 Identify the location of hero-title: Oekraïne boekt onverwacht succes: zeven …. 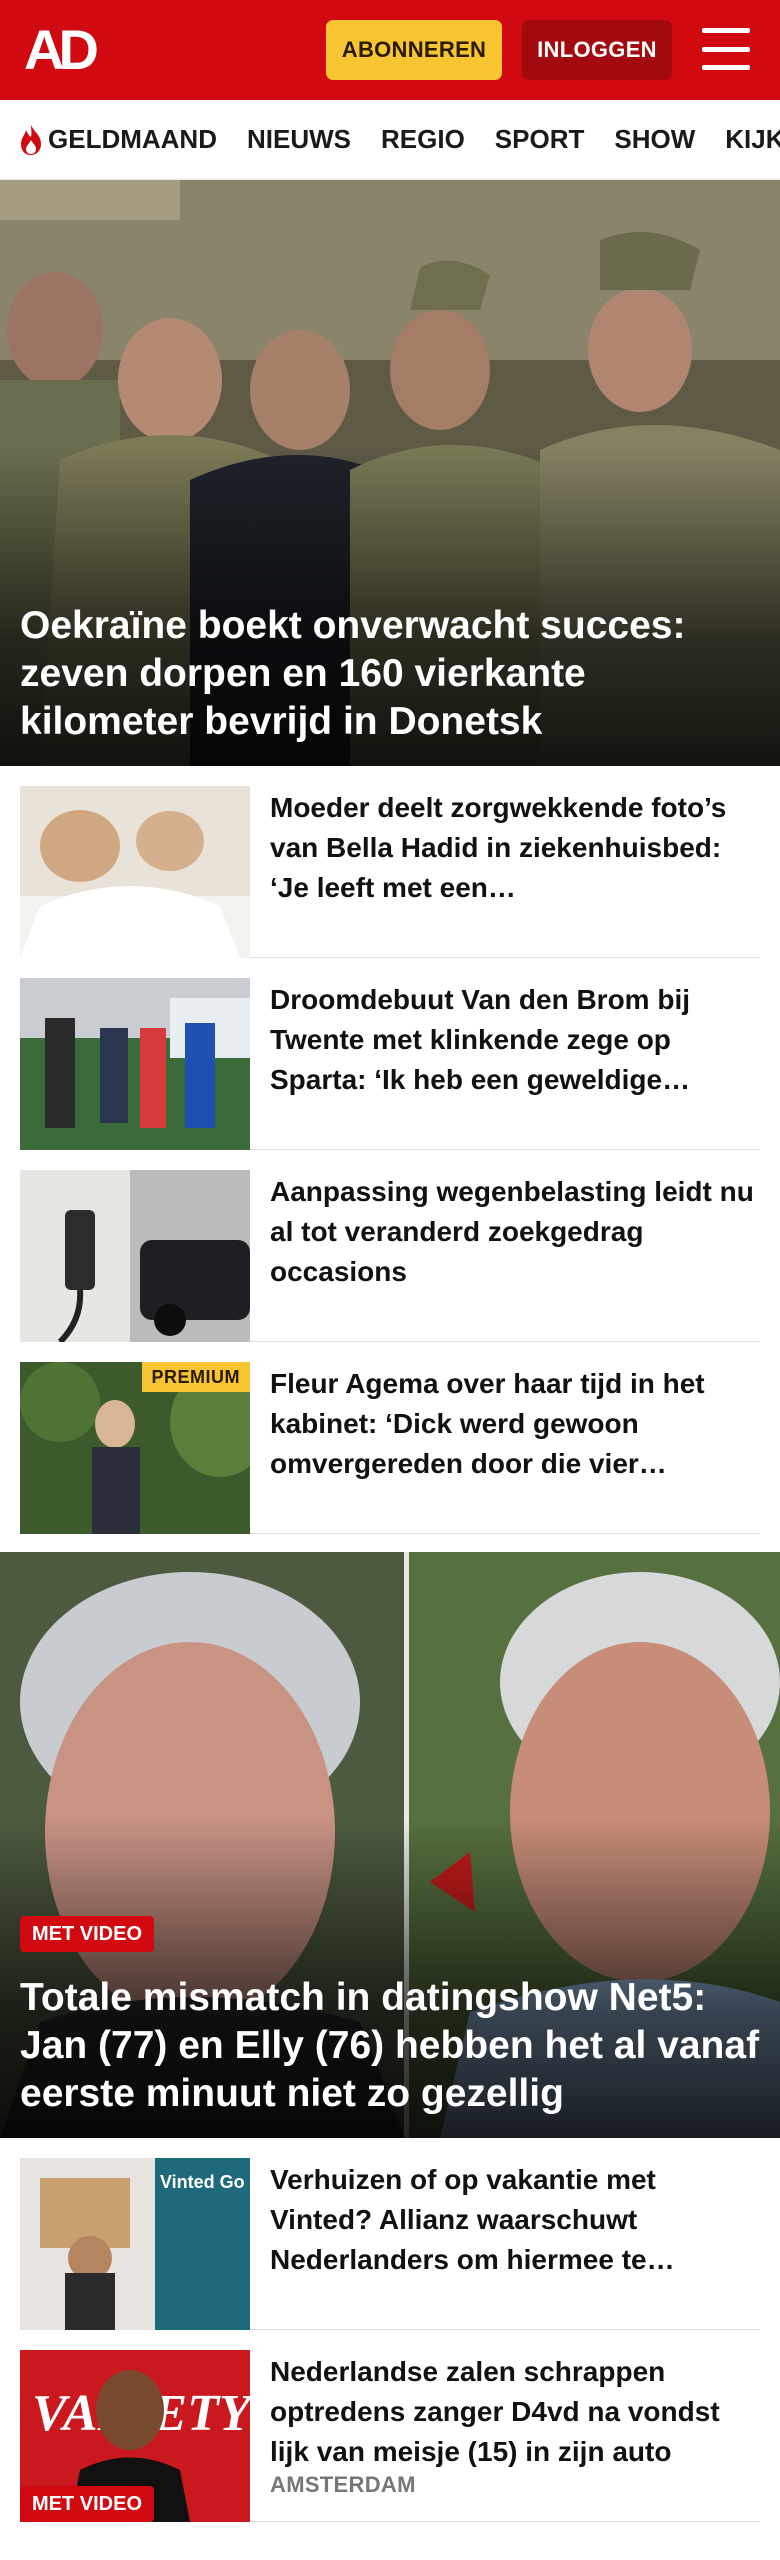
(390, 674).